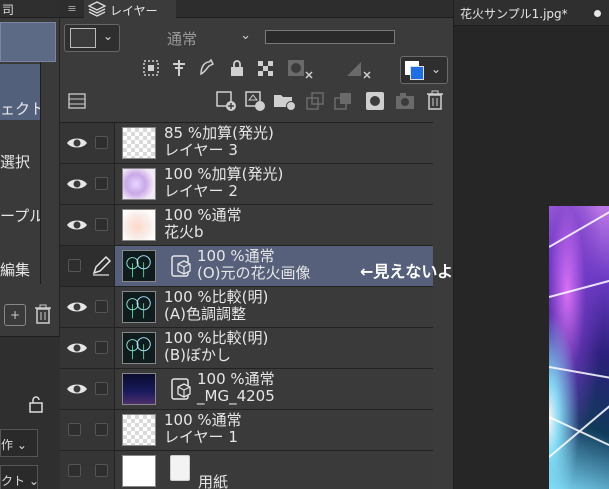 This screenshot has height=489, width=609. I want to click on left-panel-item-sample: ープル, so click(20, 215).